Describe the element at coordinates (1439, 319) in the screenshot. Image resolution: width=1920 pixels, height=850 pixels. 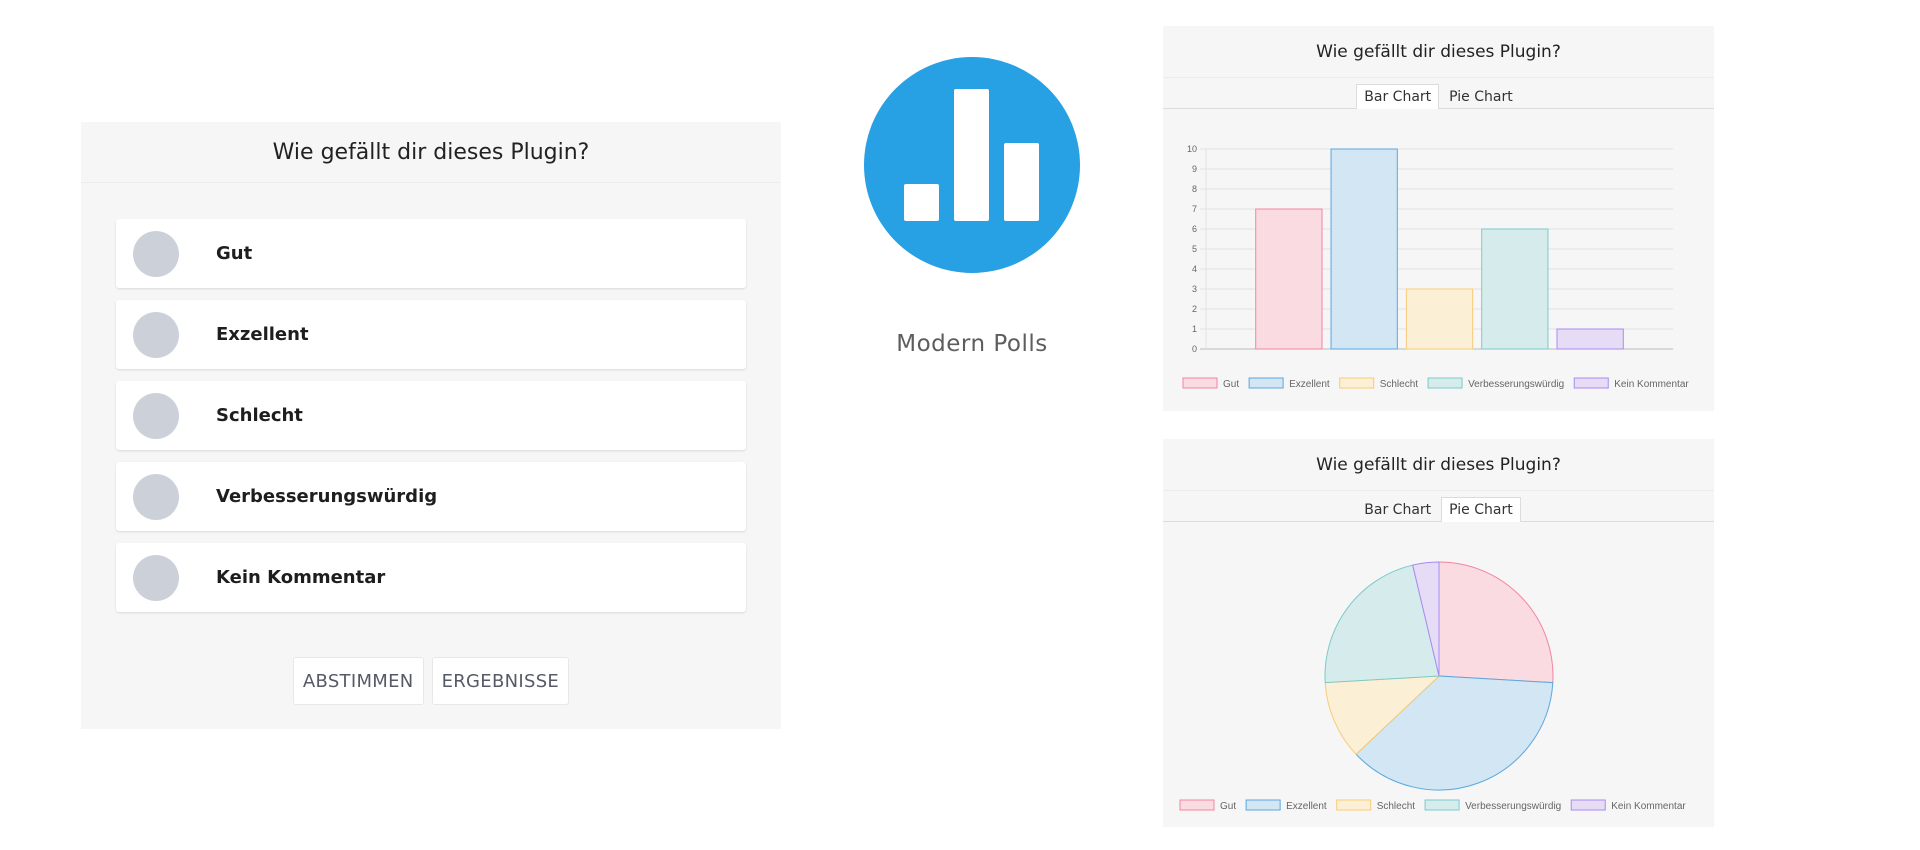
I see `bar-schlecht` at that location.